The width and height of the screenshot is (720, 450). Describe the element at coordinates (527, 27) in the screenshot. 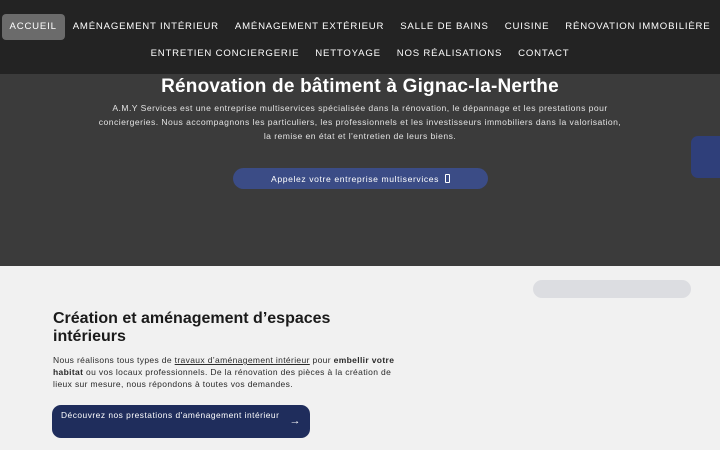

I see `nav-item-cuisine: CUISINE` at that location.